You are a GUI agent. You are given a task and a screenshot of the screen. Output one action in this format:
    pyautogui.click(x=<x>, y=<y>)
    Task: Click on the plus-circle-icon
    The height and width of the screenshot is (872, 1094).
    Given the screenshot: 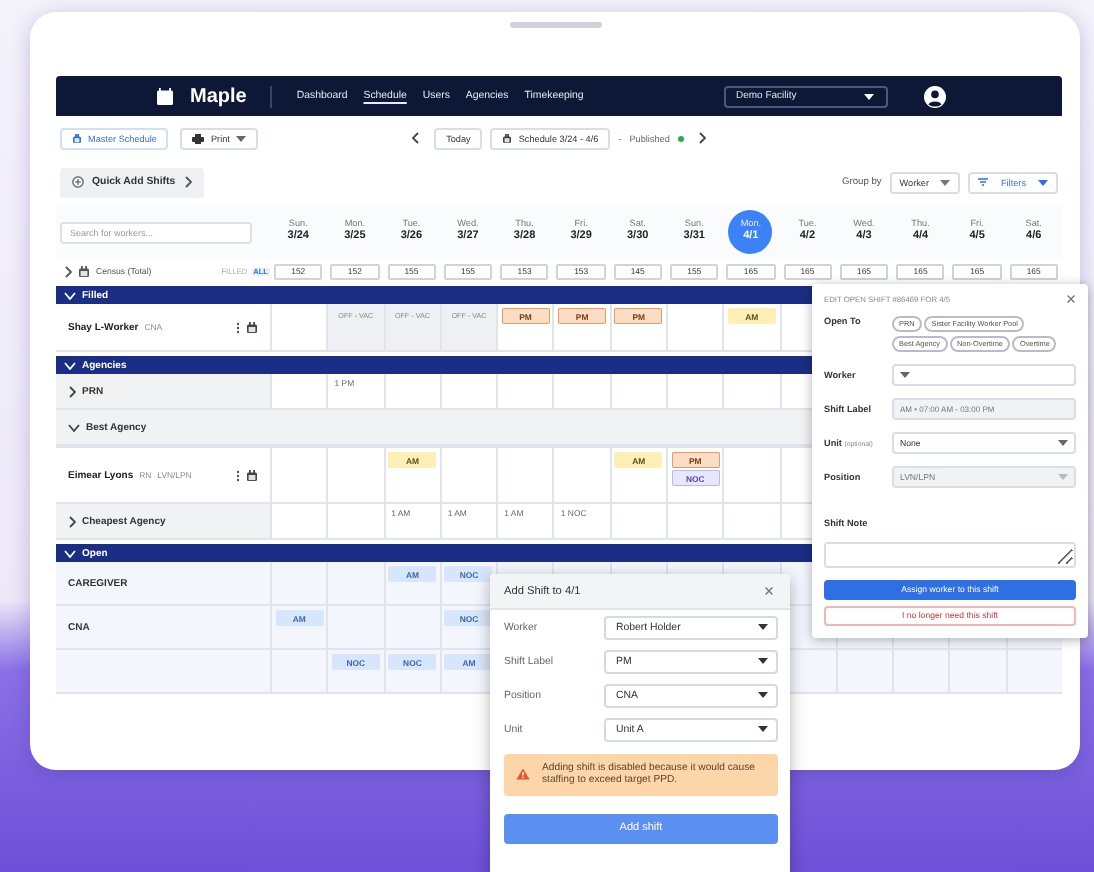 What is the action you would take?
    pyautogui.click(x=78, y=182)
    